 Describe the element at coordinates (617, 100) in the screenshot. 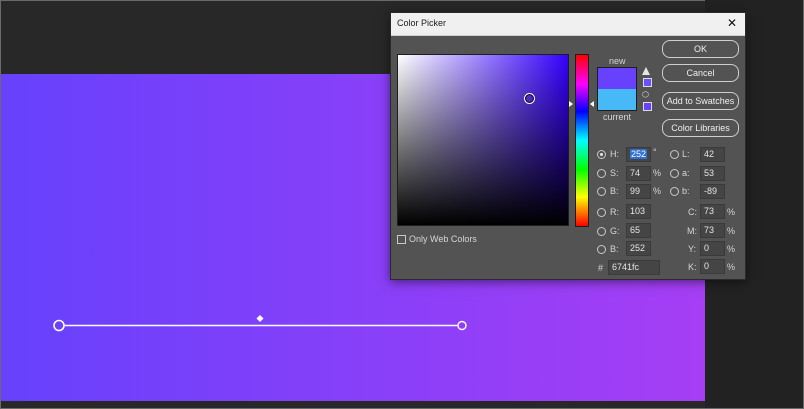

I see `current-color-swatch` at that location.